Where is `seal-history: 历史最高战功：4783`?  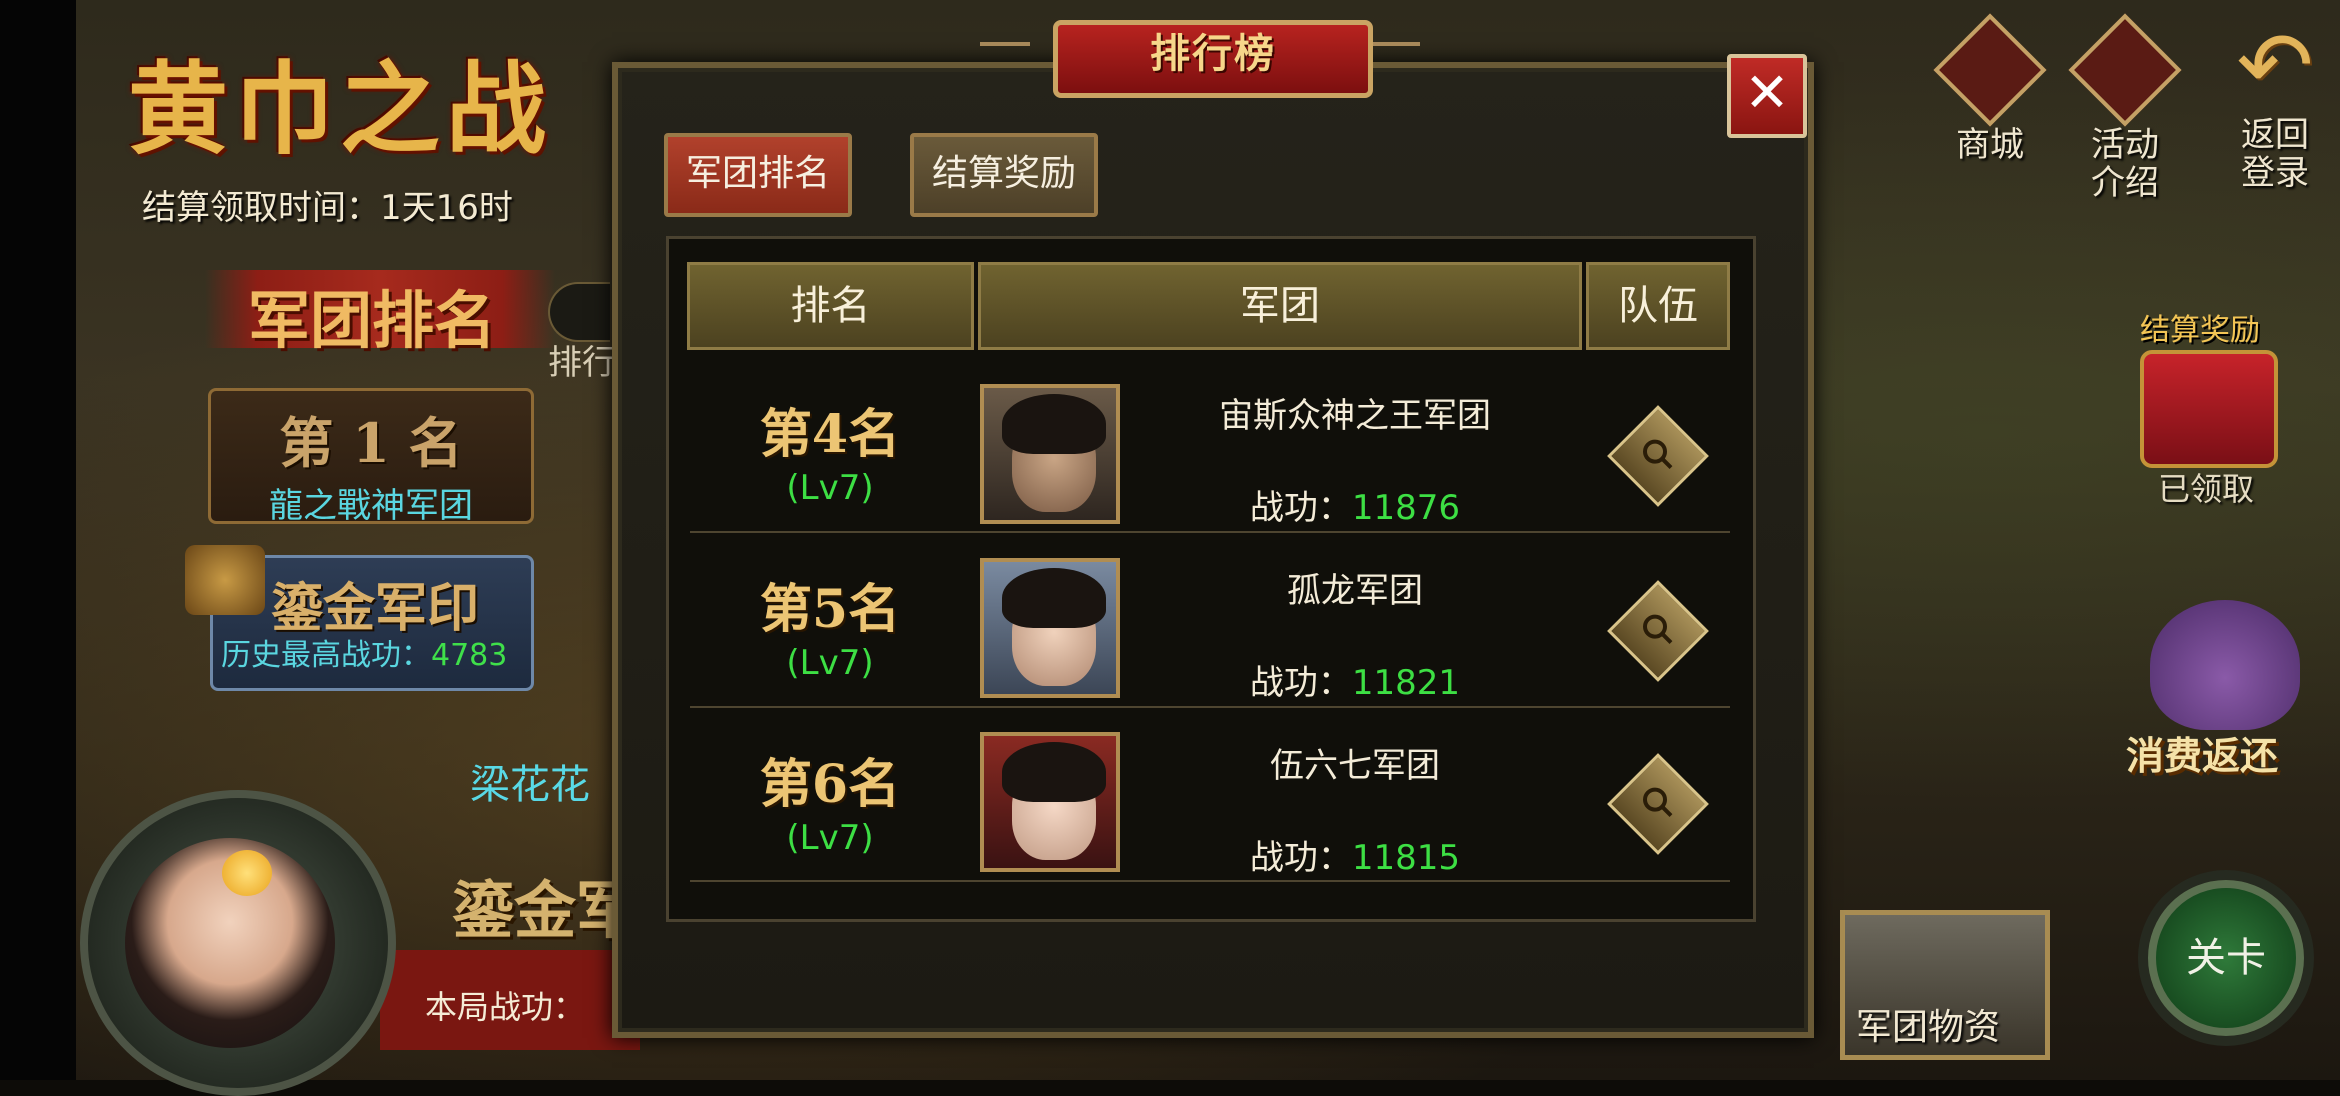
seal-history: 历史最高战功：4783 is located at coordinates (364, 652).